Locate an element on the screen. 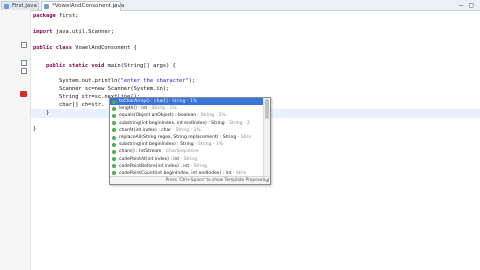 This screenshot has width=480, height=270. minimize-icon: – is located at coordinates (461, 5).